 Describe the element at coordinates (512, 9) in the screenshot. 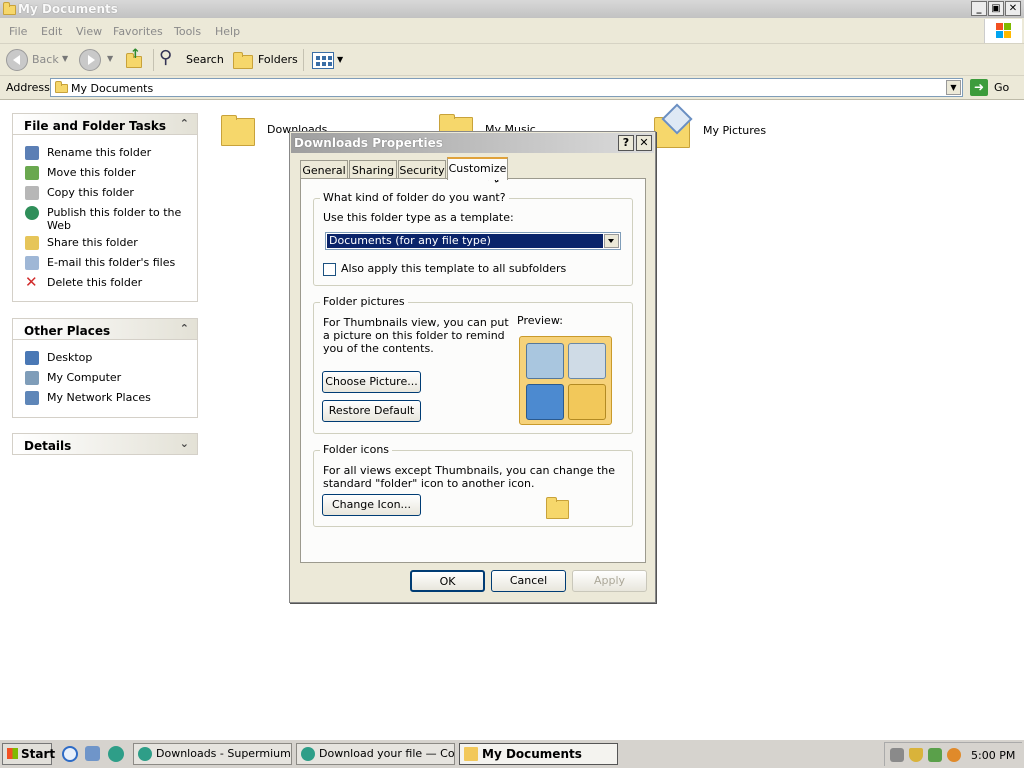

I see `window-titlebar: My Documents _ ▣ ✕` at that location.